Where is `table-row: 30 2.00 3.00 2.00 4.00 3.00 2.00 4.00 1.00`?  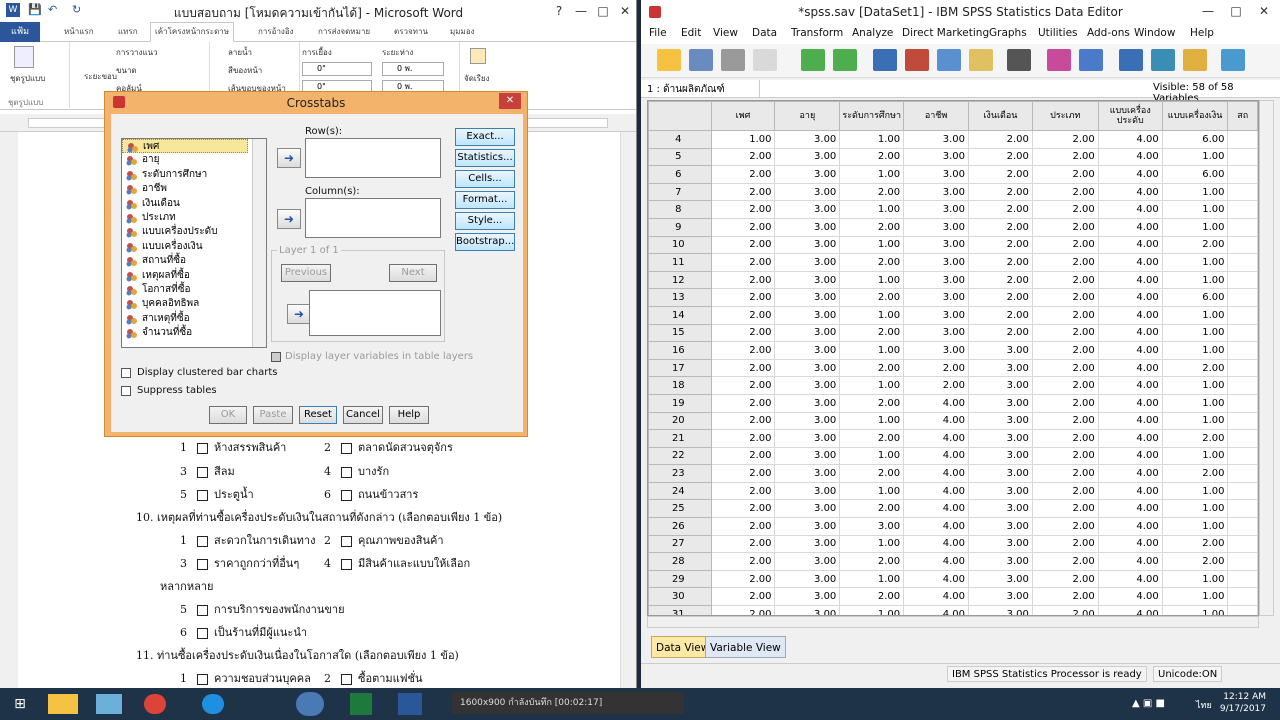 table-row: 30 2.00 3.00 2.00 4.00 3.00 2.00 4.00 1.00 is located at coordinates (953, 597).